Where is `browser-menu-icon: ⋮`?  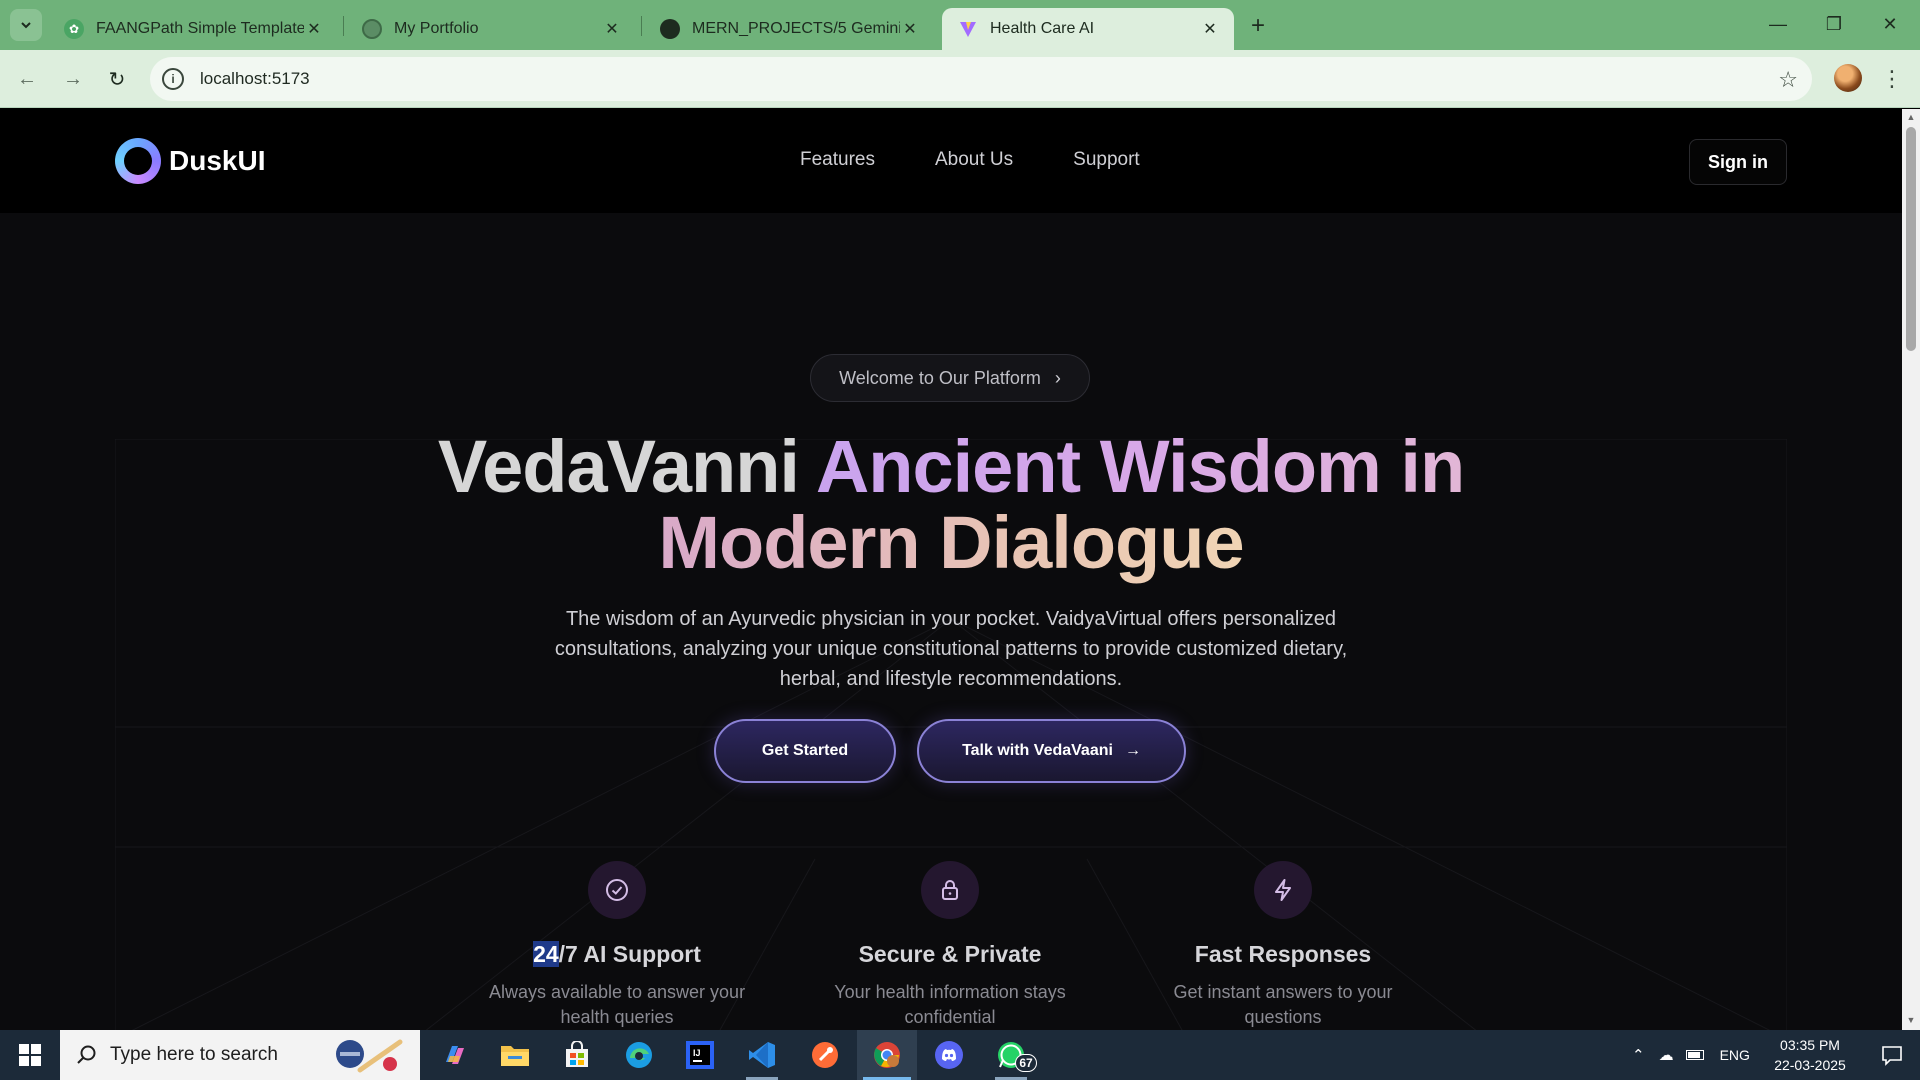 browser-menu-icon: ⋮ is located at coordinates (1892, 79).